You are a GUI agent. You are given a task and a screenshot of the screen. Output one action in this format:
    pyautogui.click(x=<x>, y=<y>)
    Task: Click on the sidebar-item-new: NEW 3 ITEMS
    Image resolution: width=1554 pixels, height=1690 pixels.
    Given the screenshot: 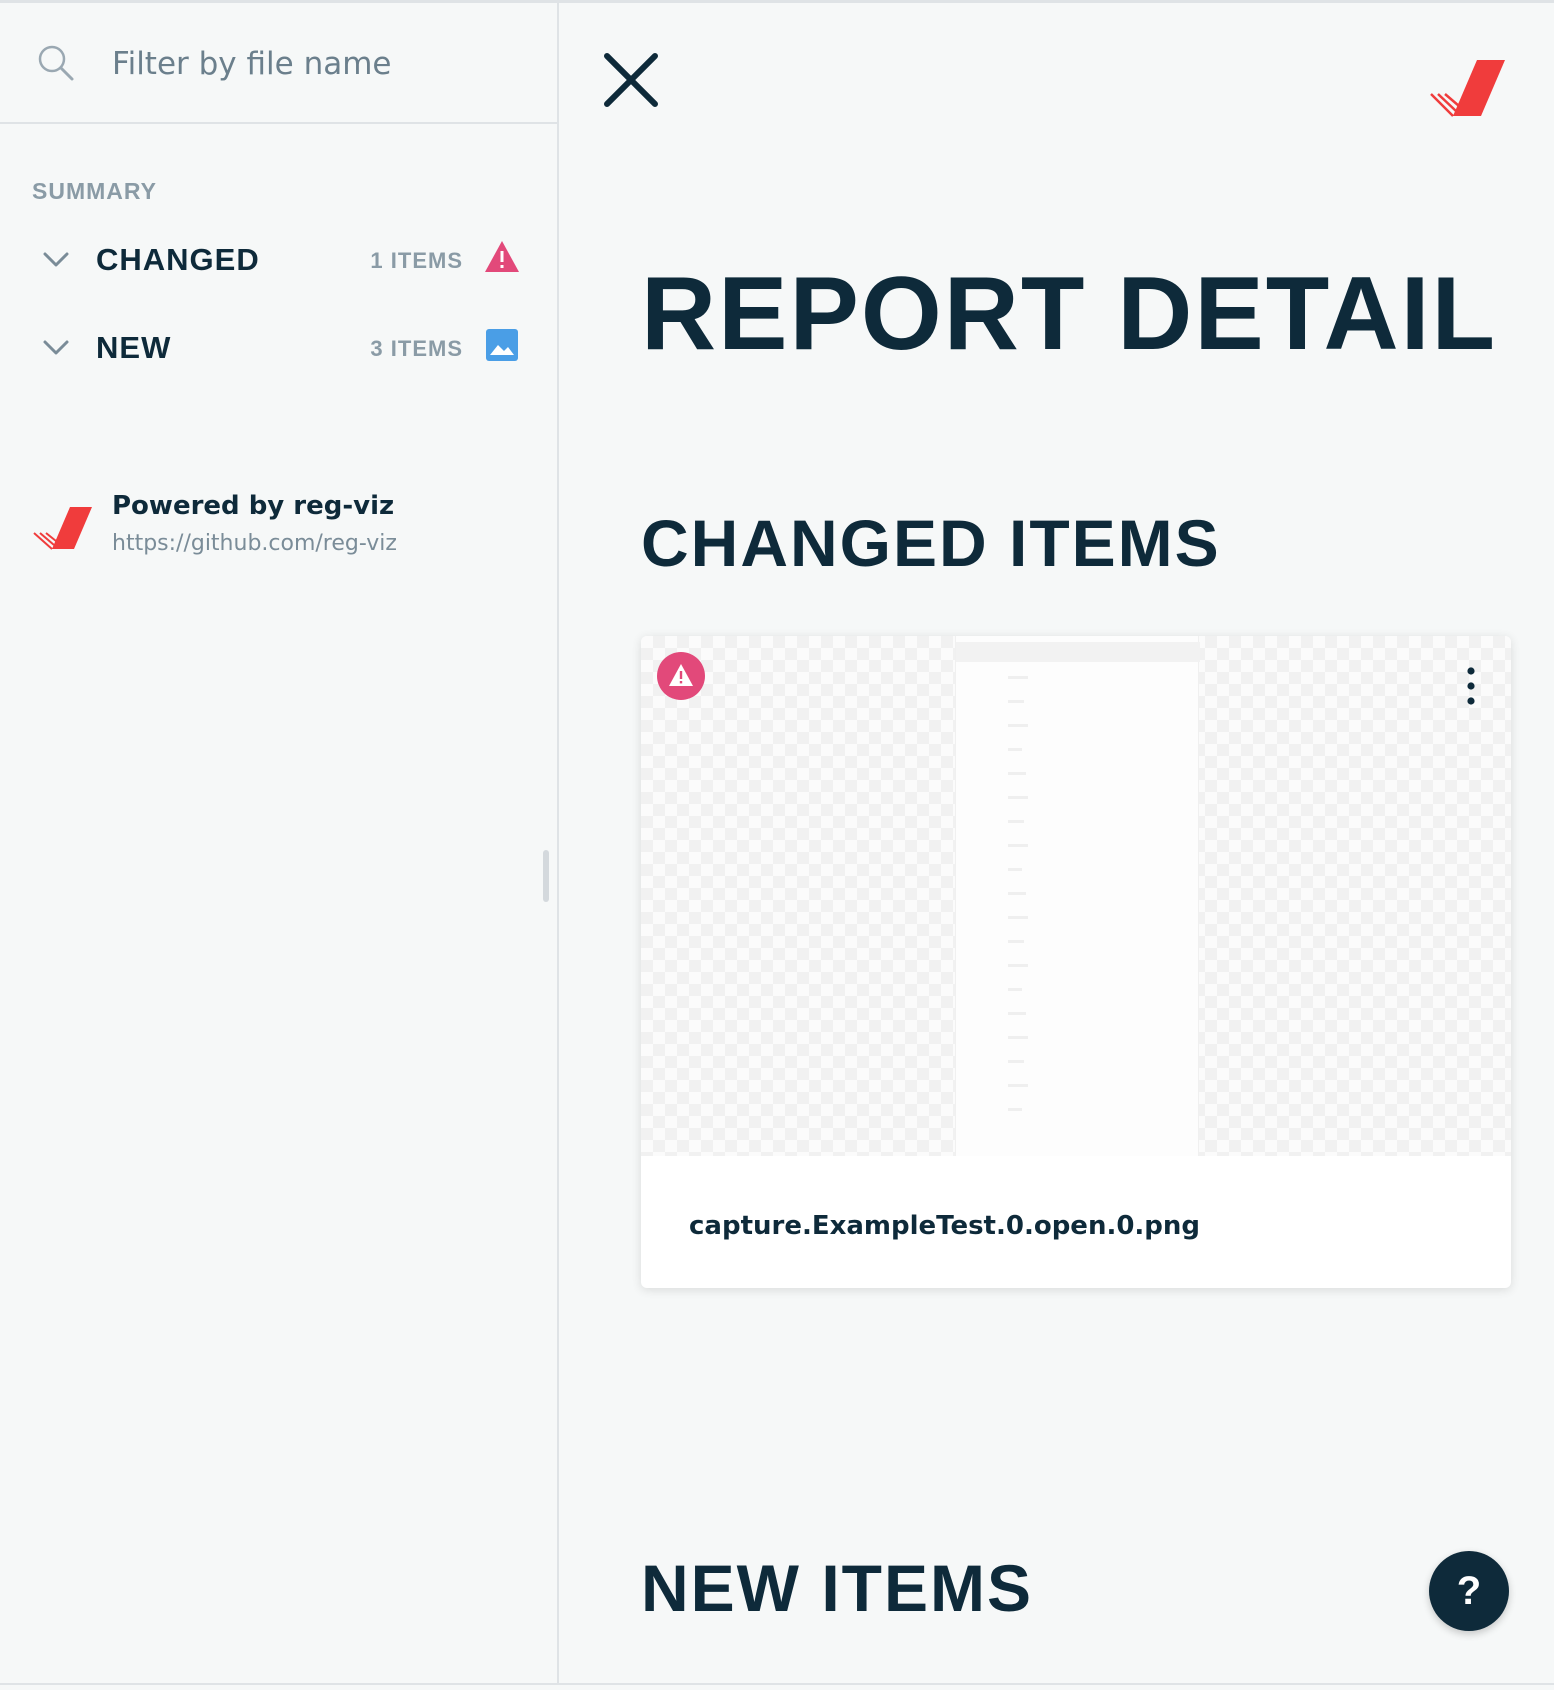 What is the action you would take?
    pyautogui.click(x=278, y=350)
    